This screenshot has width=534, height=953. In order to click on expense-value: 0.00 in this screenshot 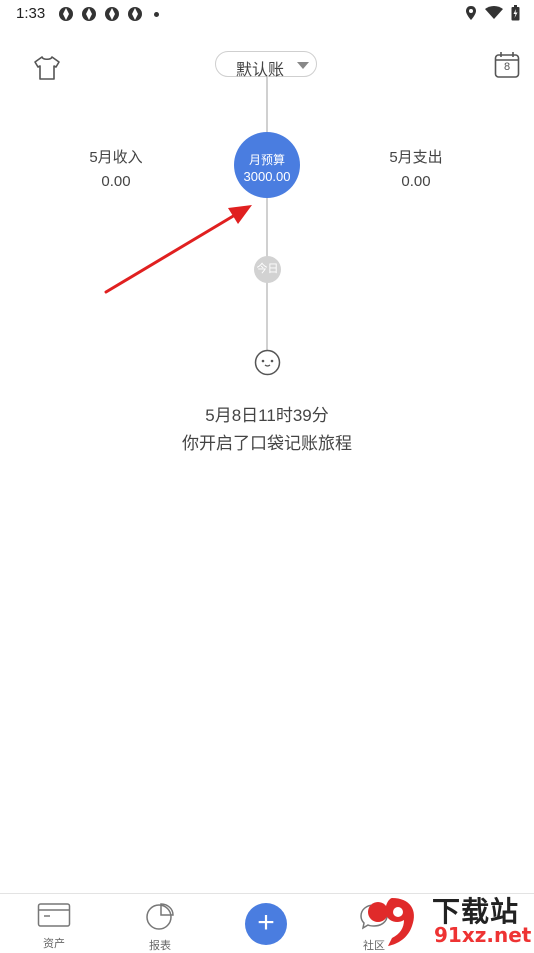, I will do `click(416, 181)`.